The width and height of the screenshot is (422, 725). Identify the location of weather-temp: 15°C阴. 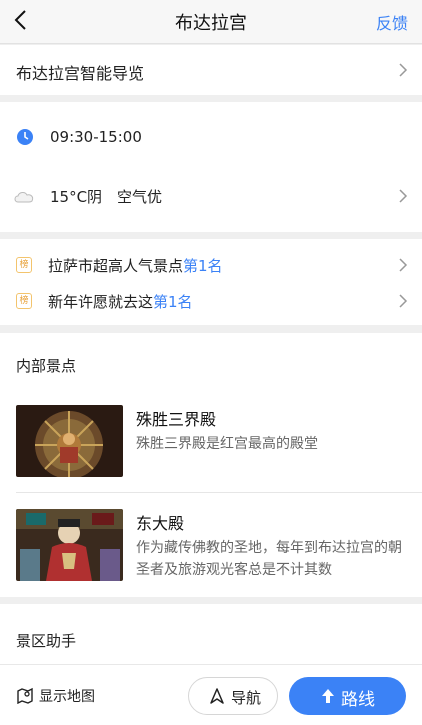
(76, 197).